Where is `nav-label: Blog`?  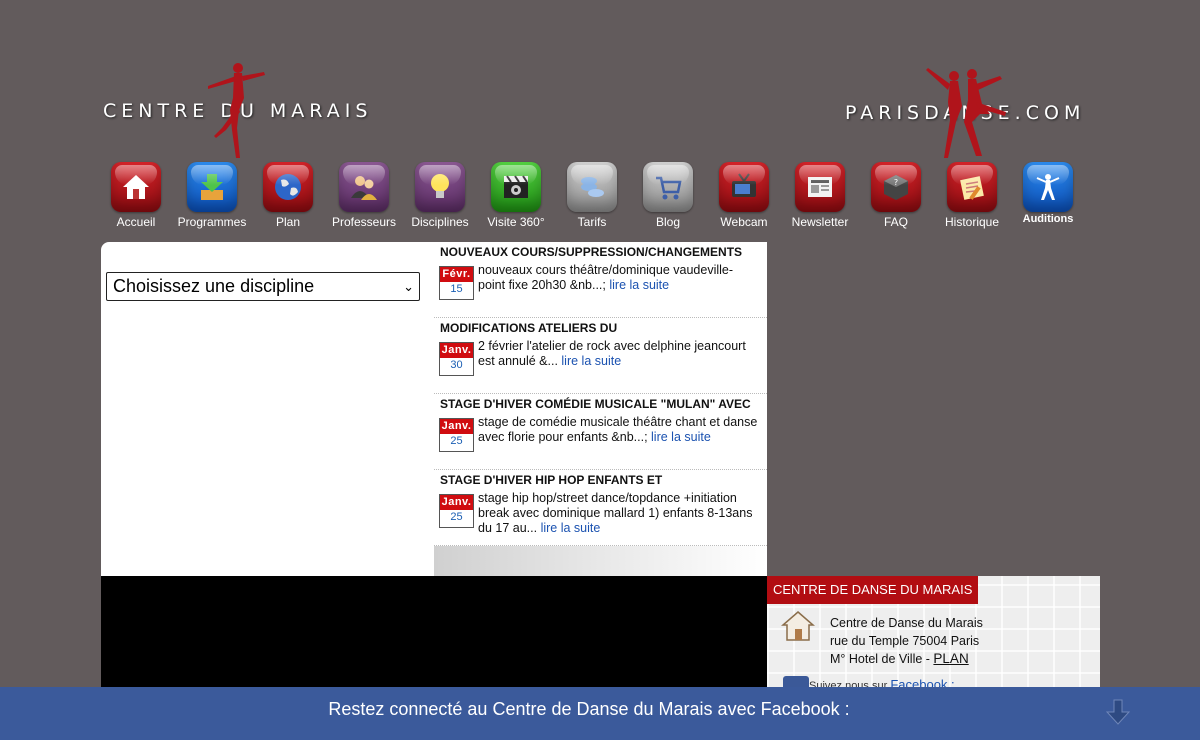 nav-label: Blog is located at coordinates (668, 222).